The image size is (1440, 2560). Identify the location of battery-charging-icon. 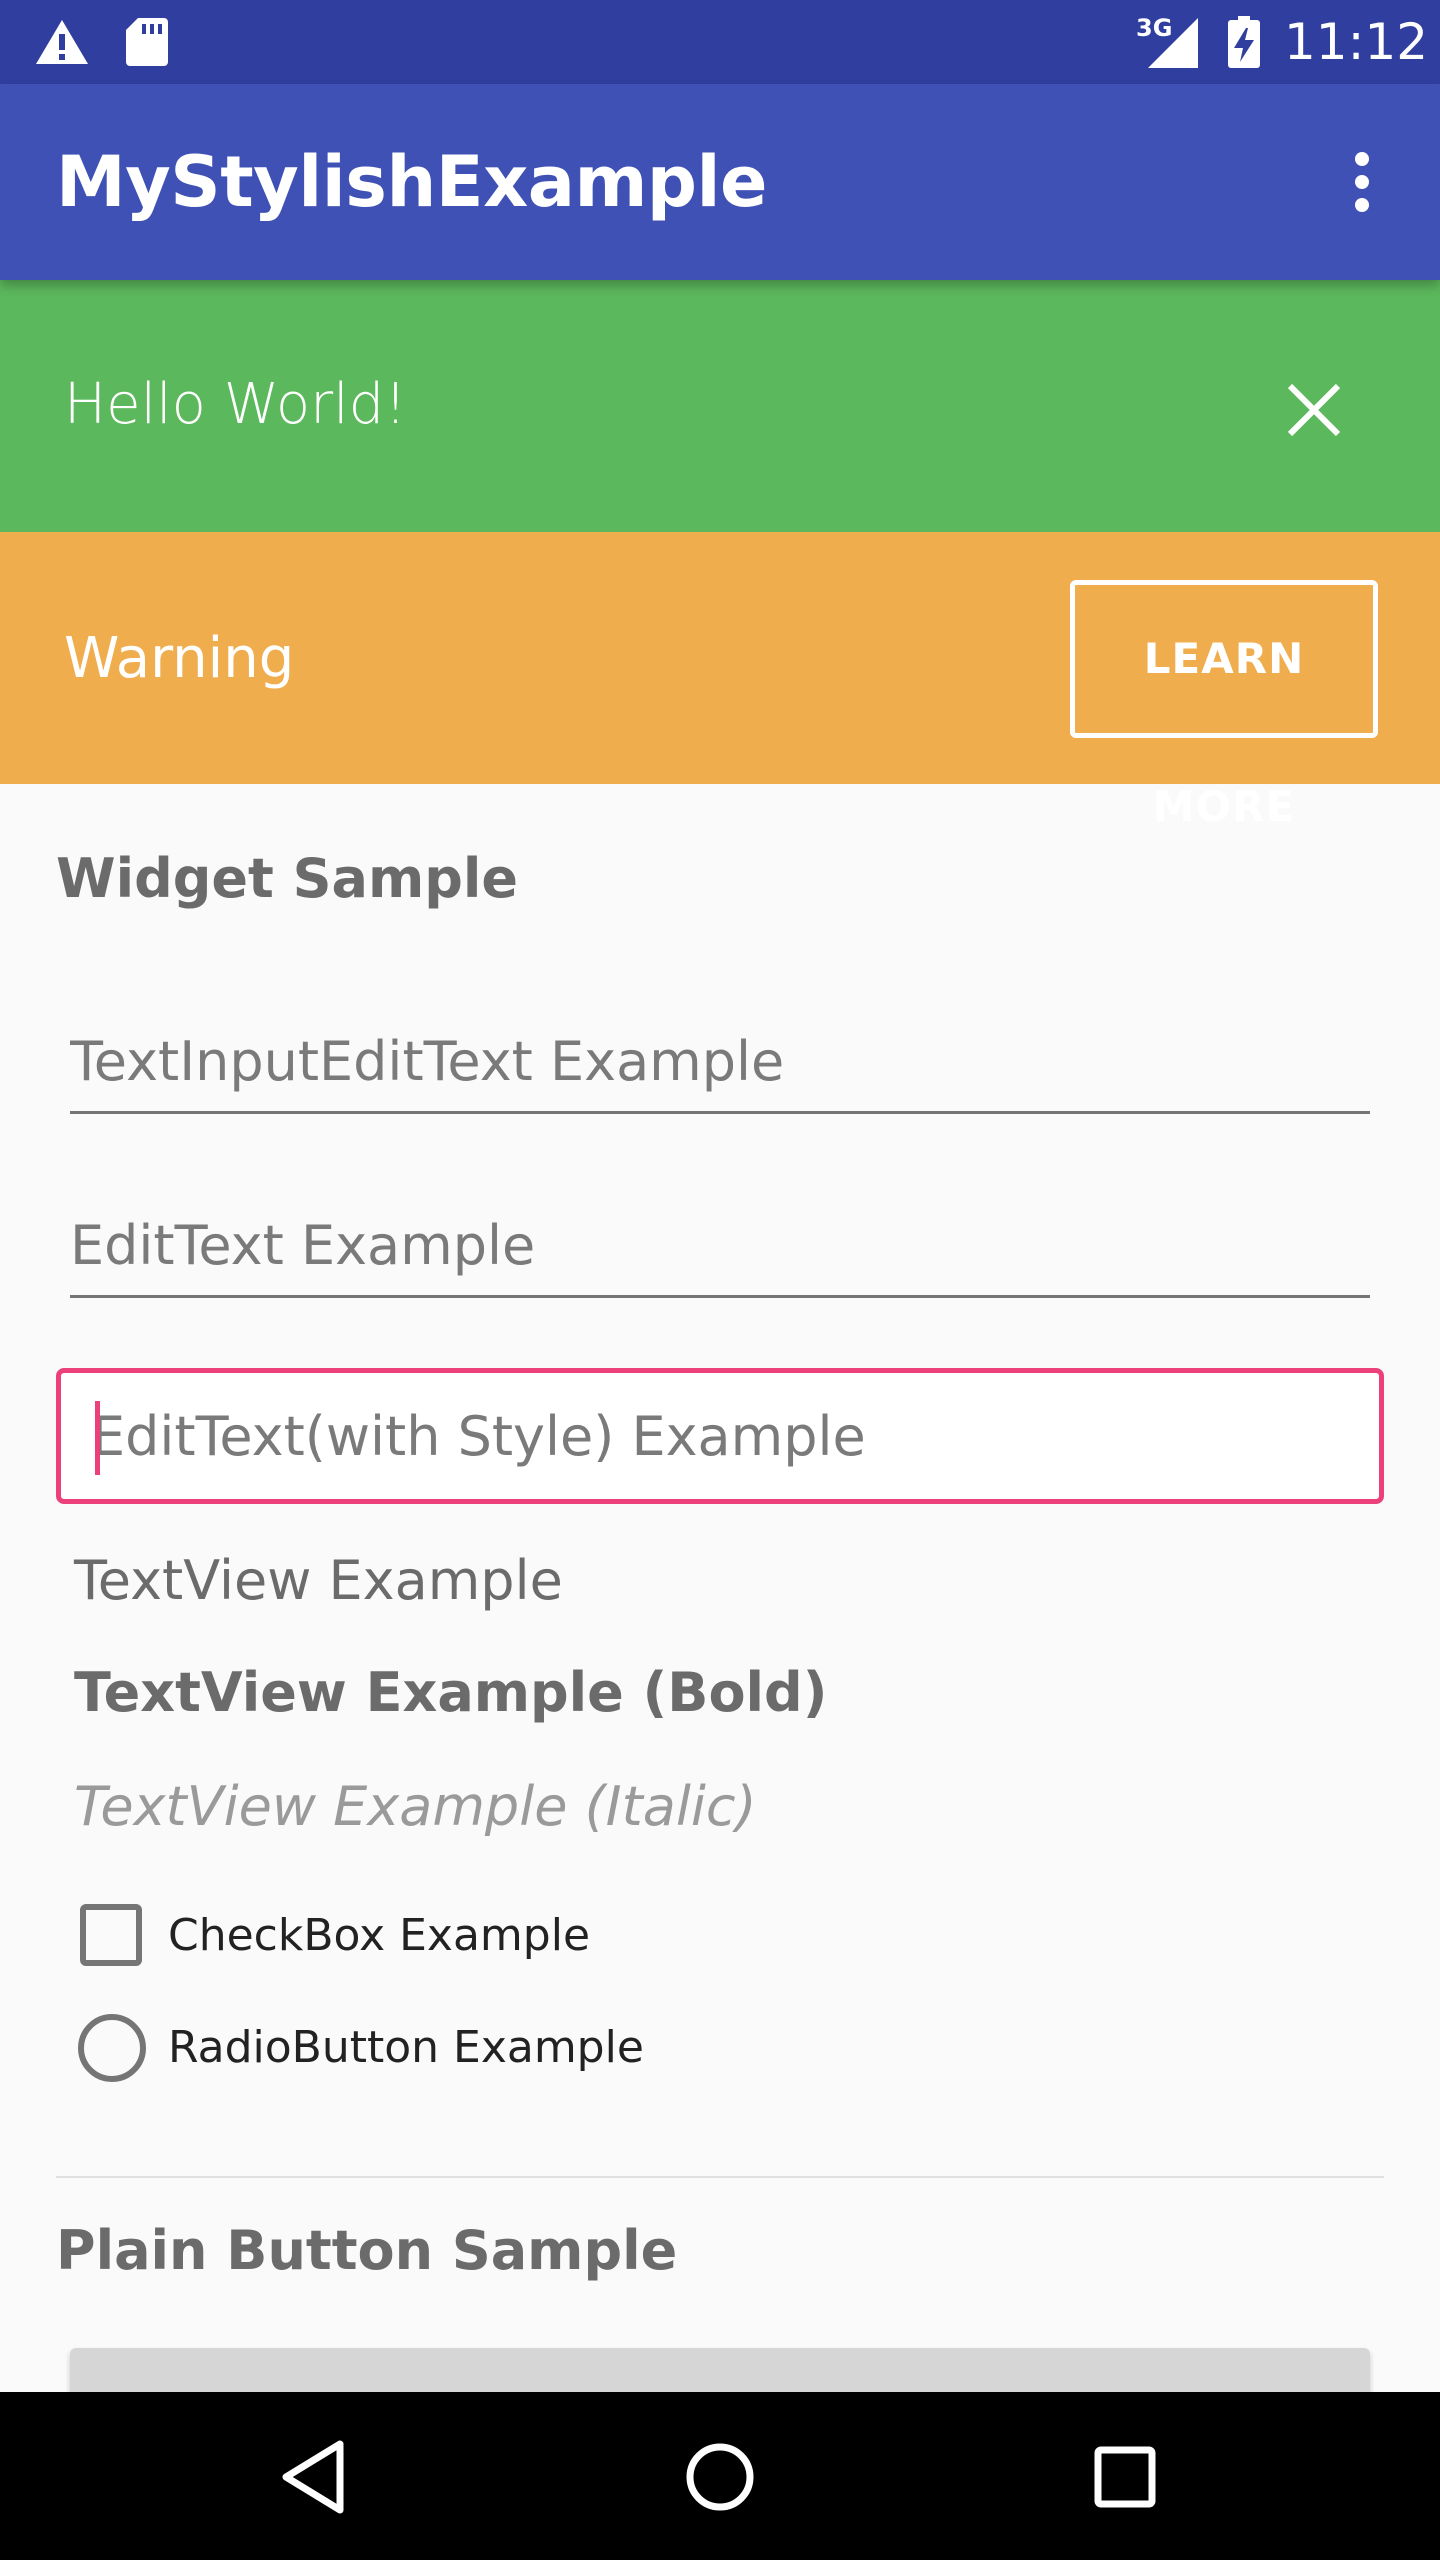
(1244, 42).